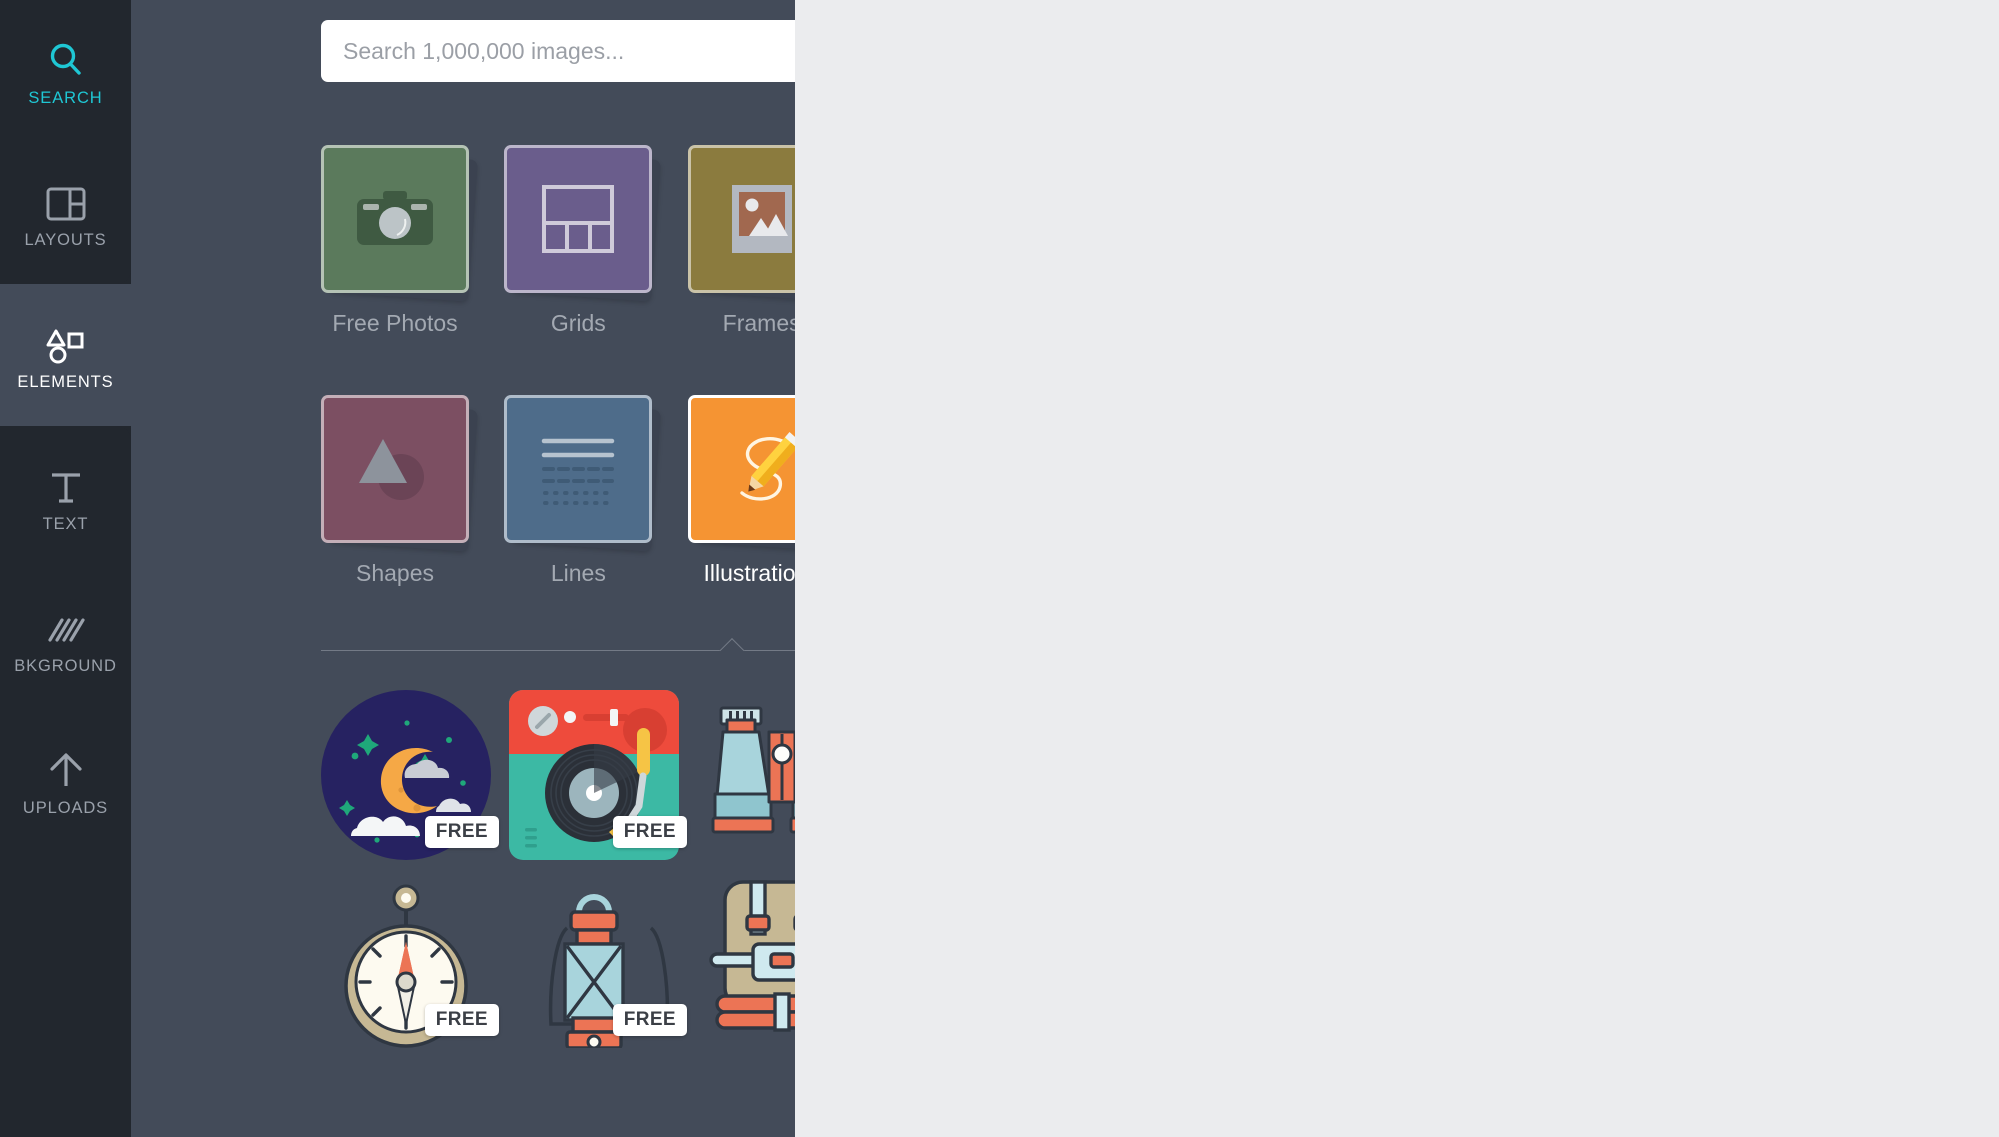 This screenshot has height=1137, width=1999. Describe the element at coordinates (394, 573) in the screenshot. I see `category-label: Shapes` at that location.